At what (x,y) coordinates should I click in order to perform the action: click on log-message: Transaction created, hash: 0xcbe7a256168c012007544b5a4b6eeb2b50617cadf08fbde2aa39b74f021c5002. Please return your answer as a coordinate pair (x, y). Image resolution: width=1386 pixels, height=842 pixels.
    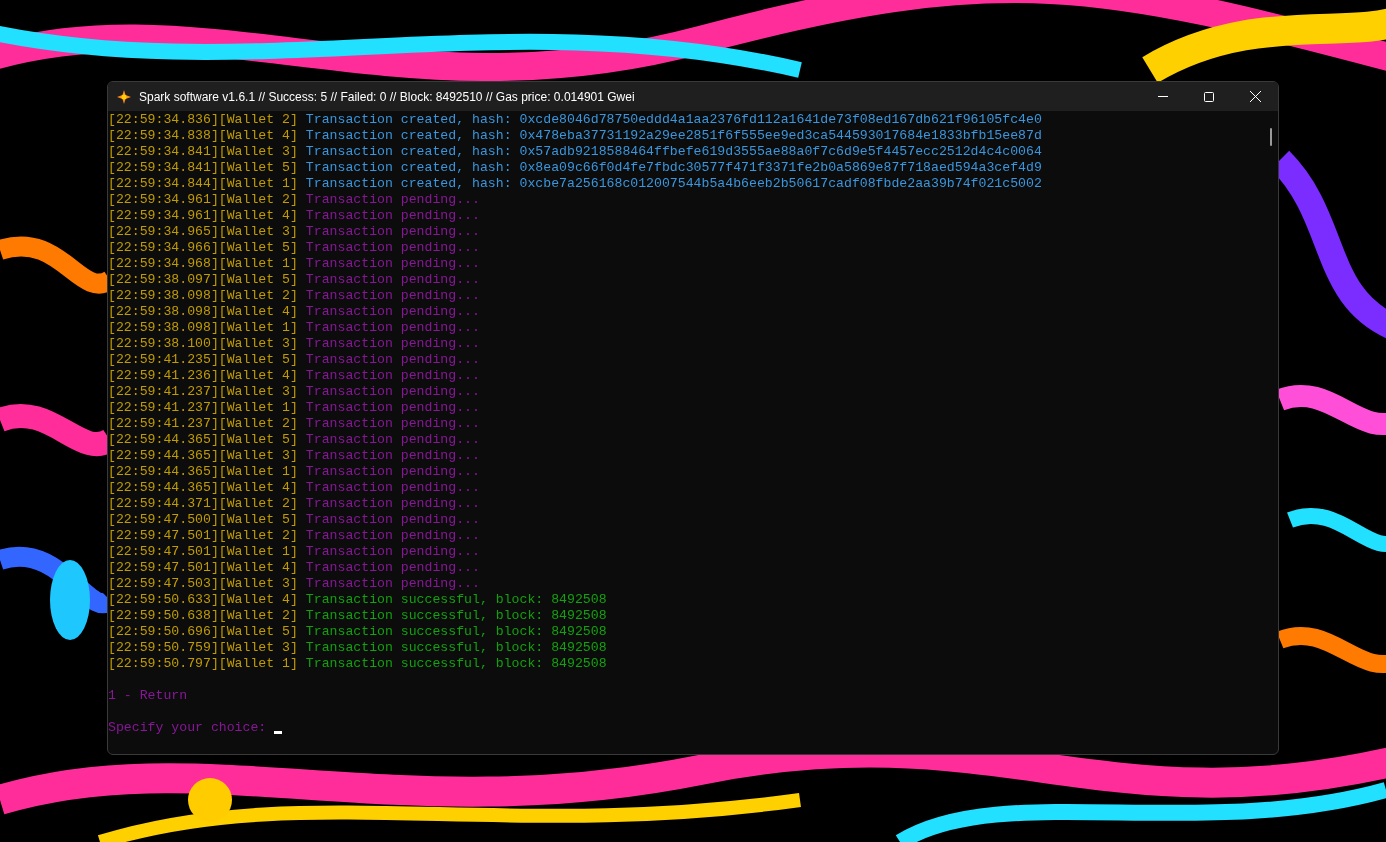
    Looking at the image, I should click on (673, 184).